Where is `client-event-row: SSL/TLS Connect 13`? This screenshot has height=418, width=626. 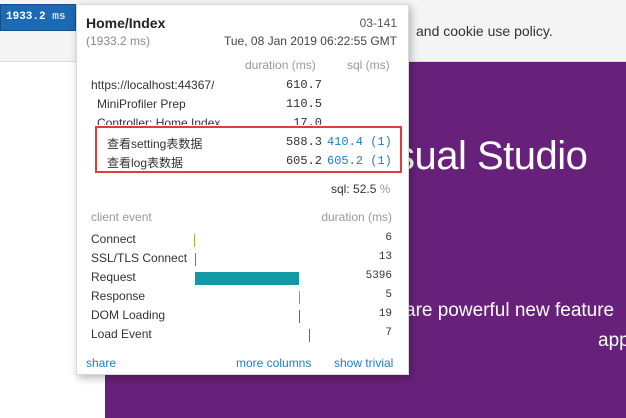
client-event-row: SSL/TLS Connect 13 is located at coordinates (242, 260).